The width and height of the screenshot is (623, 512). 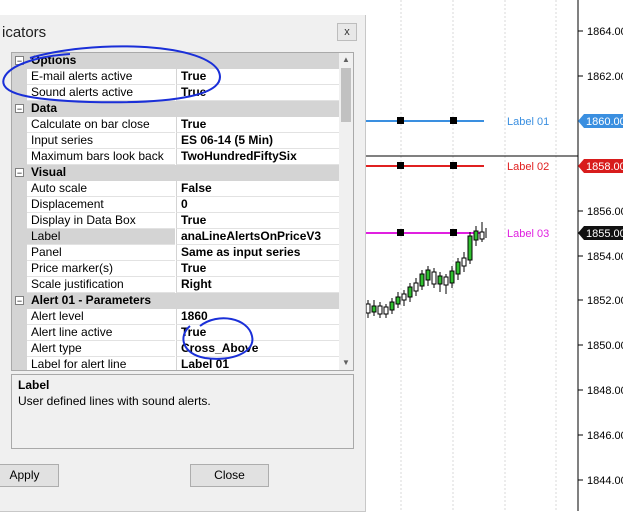 What do you see at coordinates (114, 401) in the screenshot?
I see `description-text: User defined lines with sound alerts.` at bounding box center [114, 401].